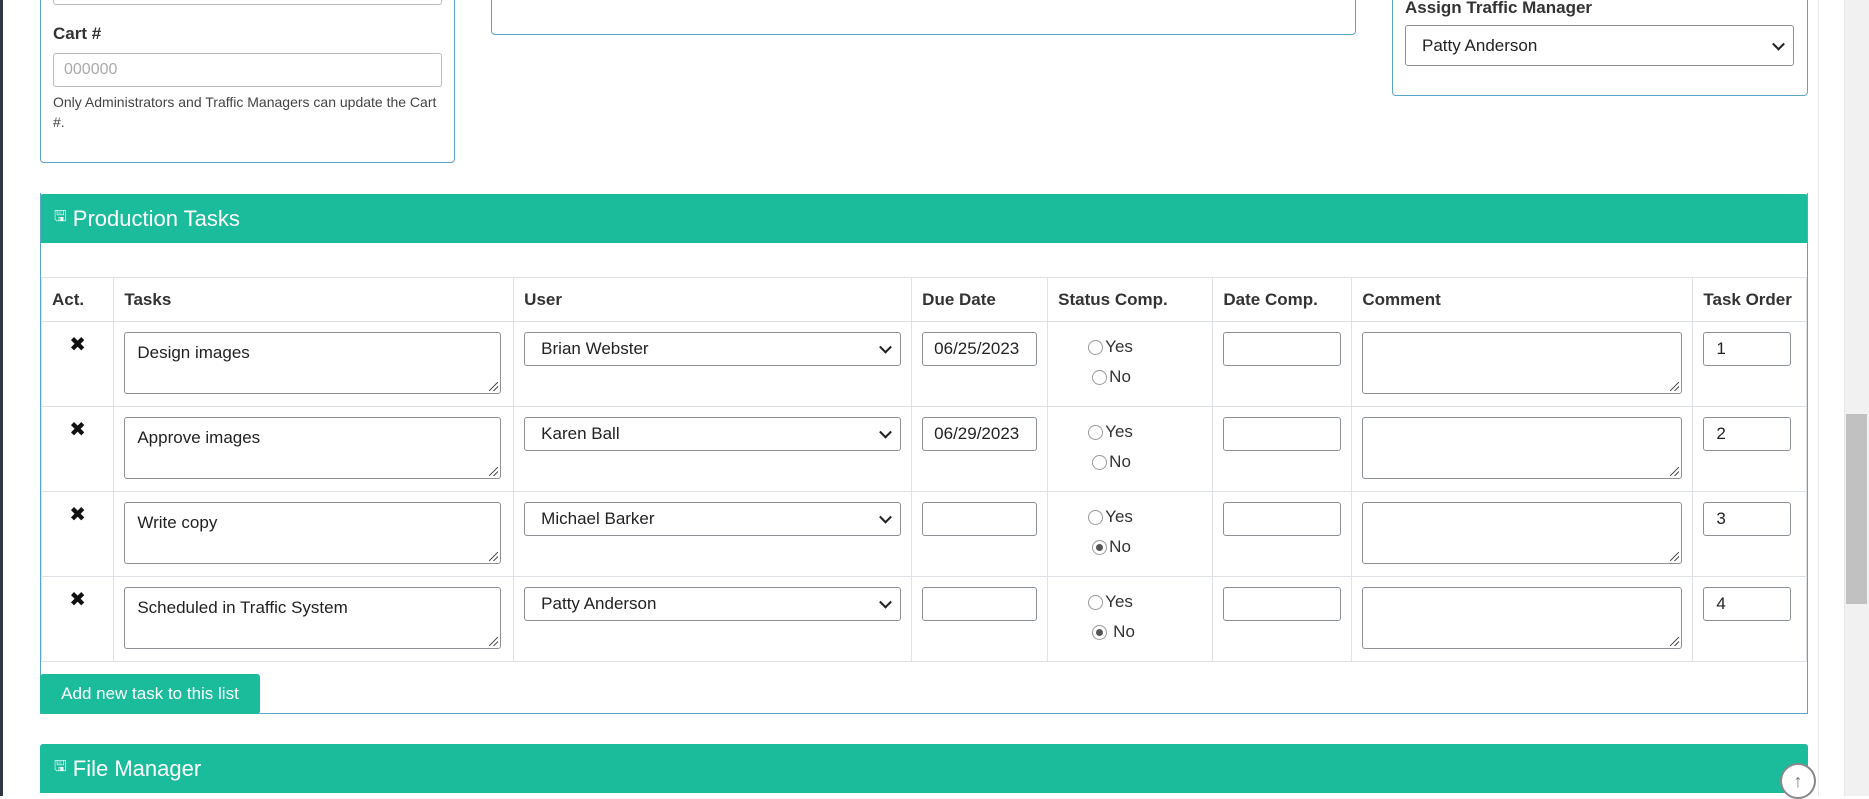 The width and height of the screenshot is (1869, 799). What do you see at coordinates (924, 768) in the screenshot?
I see `file-manager-header: 🖫 File Manager` at bounding box center [924, 768].